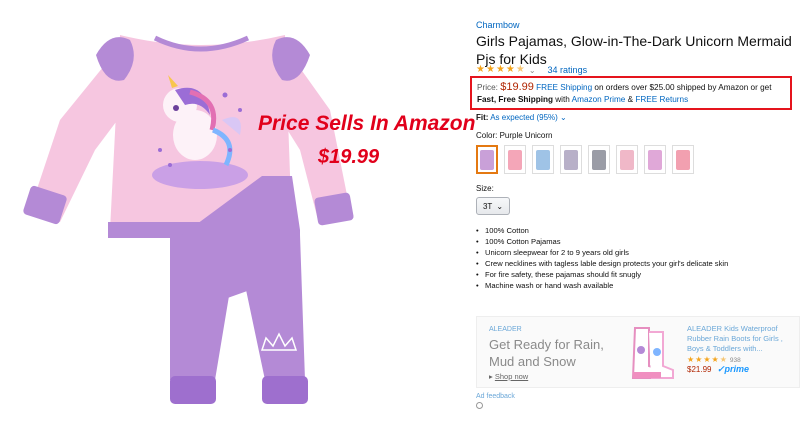 This screenshot has height=430, width=800. I want to click on ad-review-count: 938, so click(735, 360).